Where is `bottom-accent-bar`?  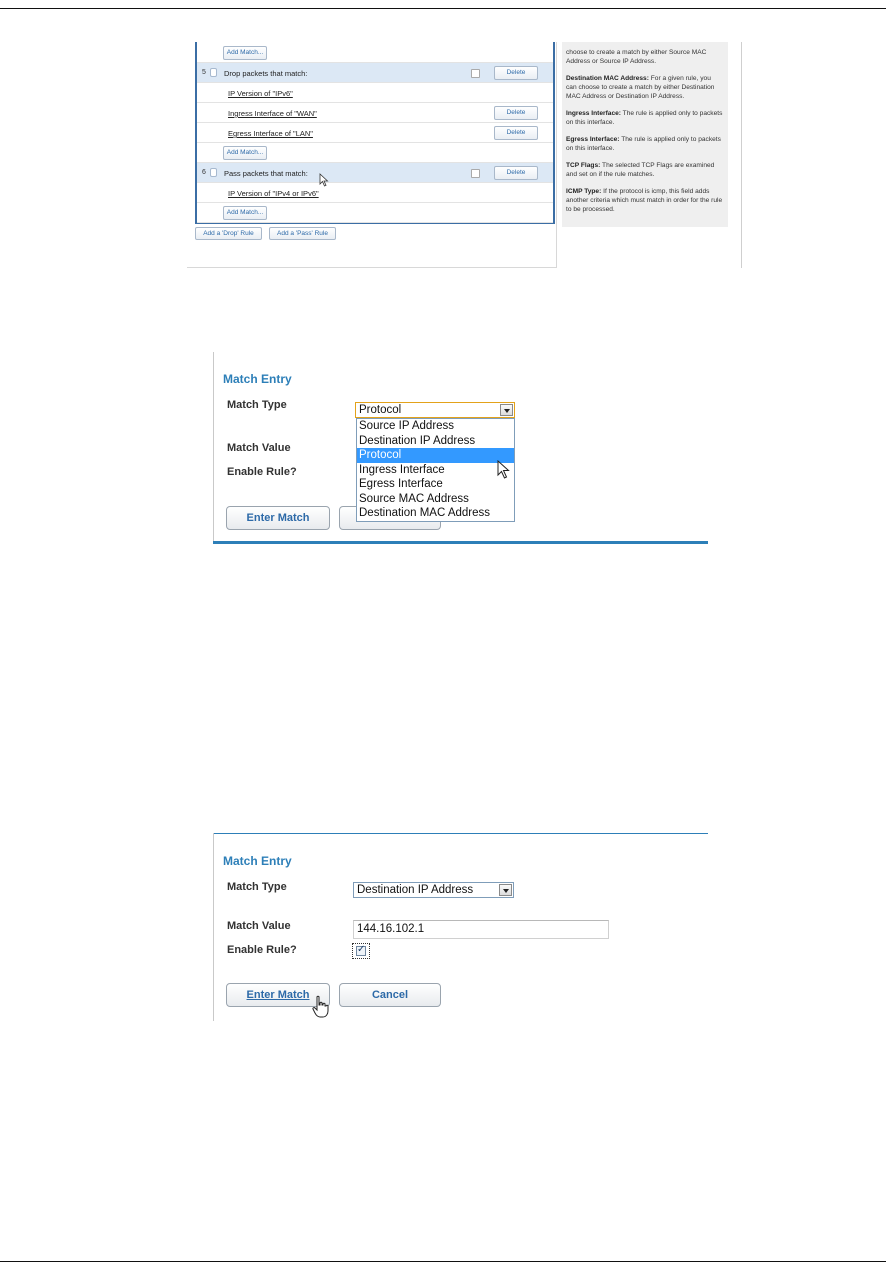
bottom-accent-bar is located at coordinates (460, 542).